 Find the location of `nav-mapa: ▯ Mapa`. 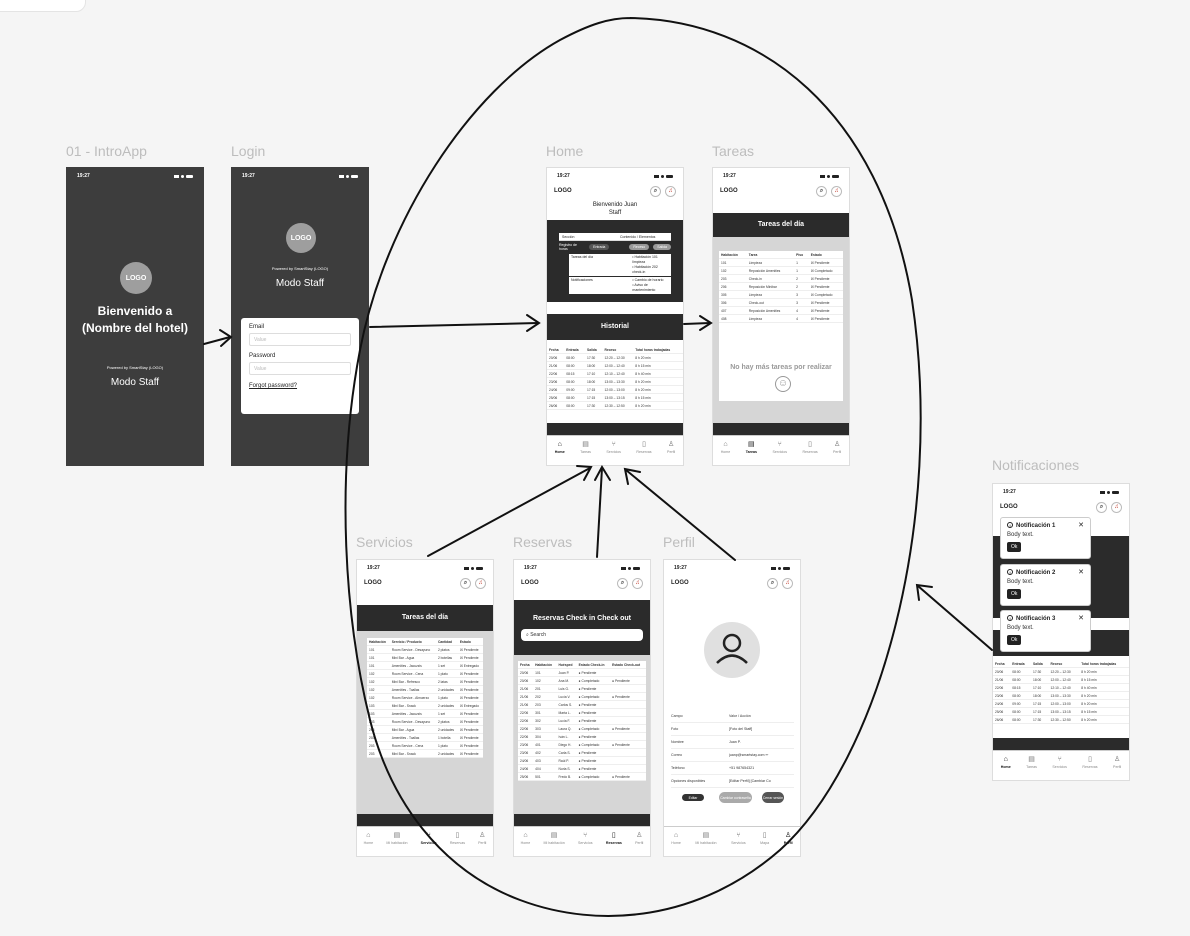

nav-mapa: ▯ Mapa is located at coordinates (764, 838).